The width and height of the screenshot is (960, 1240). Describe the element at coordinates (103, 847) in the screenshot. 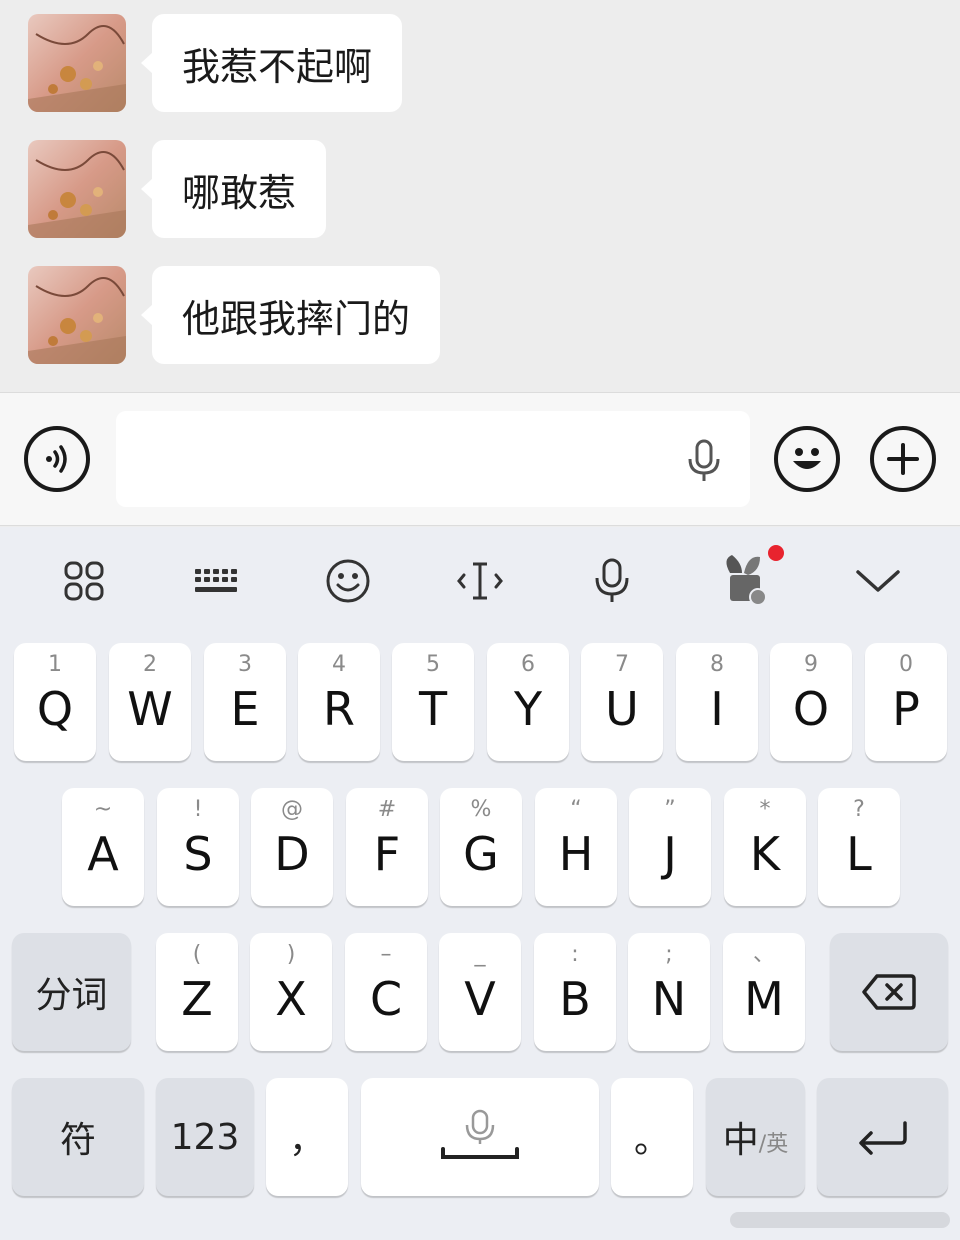

I see `key-a: ~ A` at that location.